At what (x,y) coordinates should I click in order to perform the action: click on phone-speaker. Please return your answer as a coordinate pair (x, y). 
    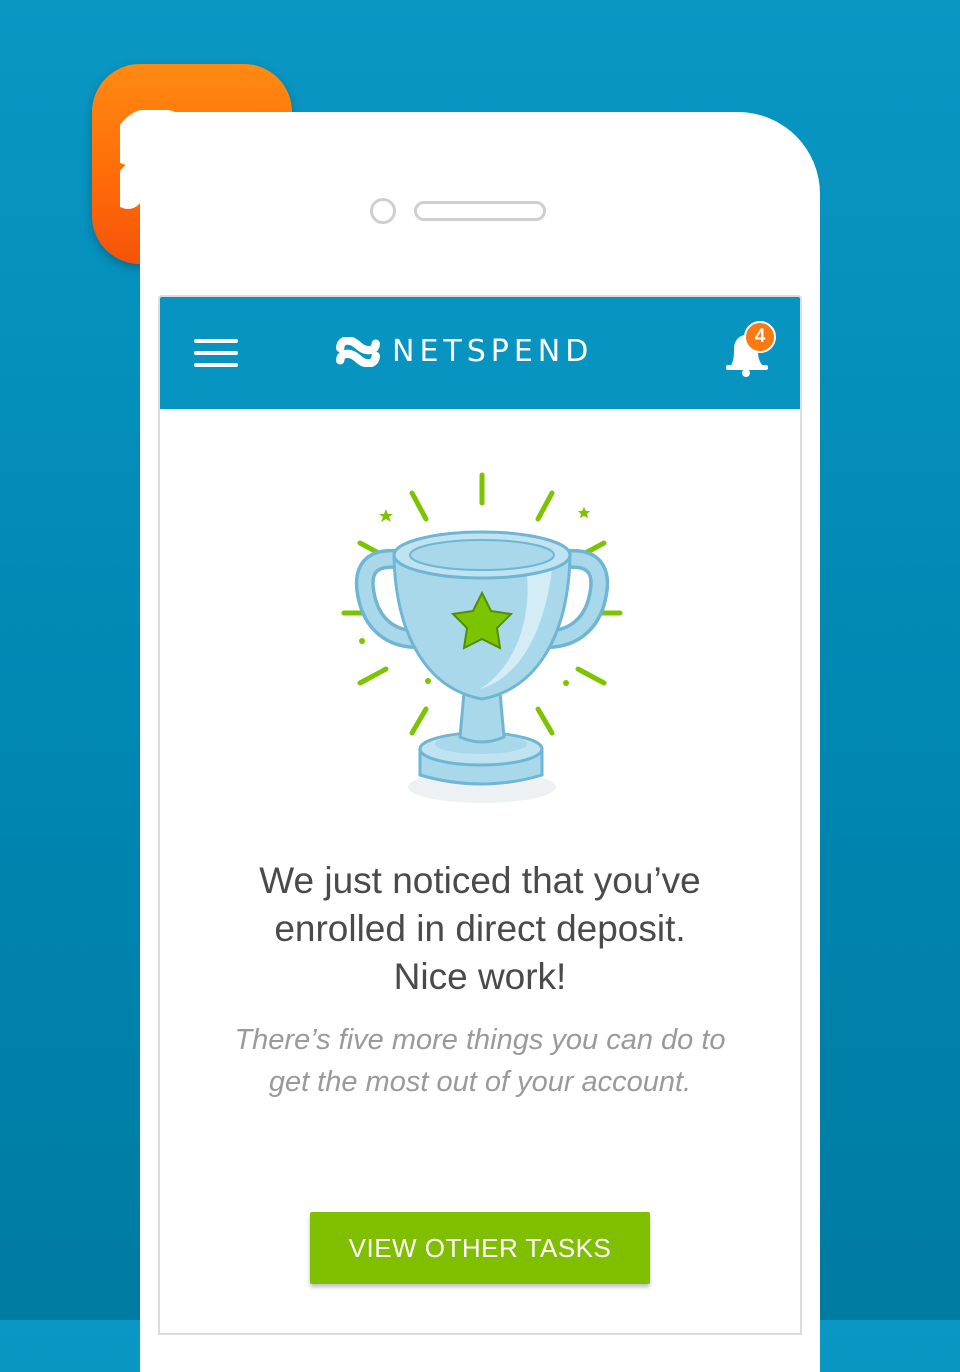
    Looking at the image, I should click on (480, 211).